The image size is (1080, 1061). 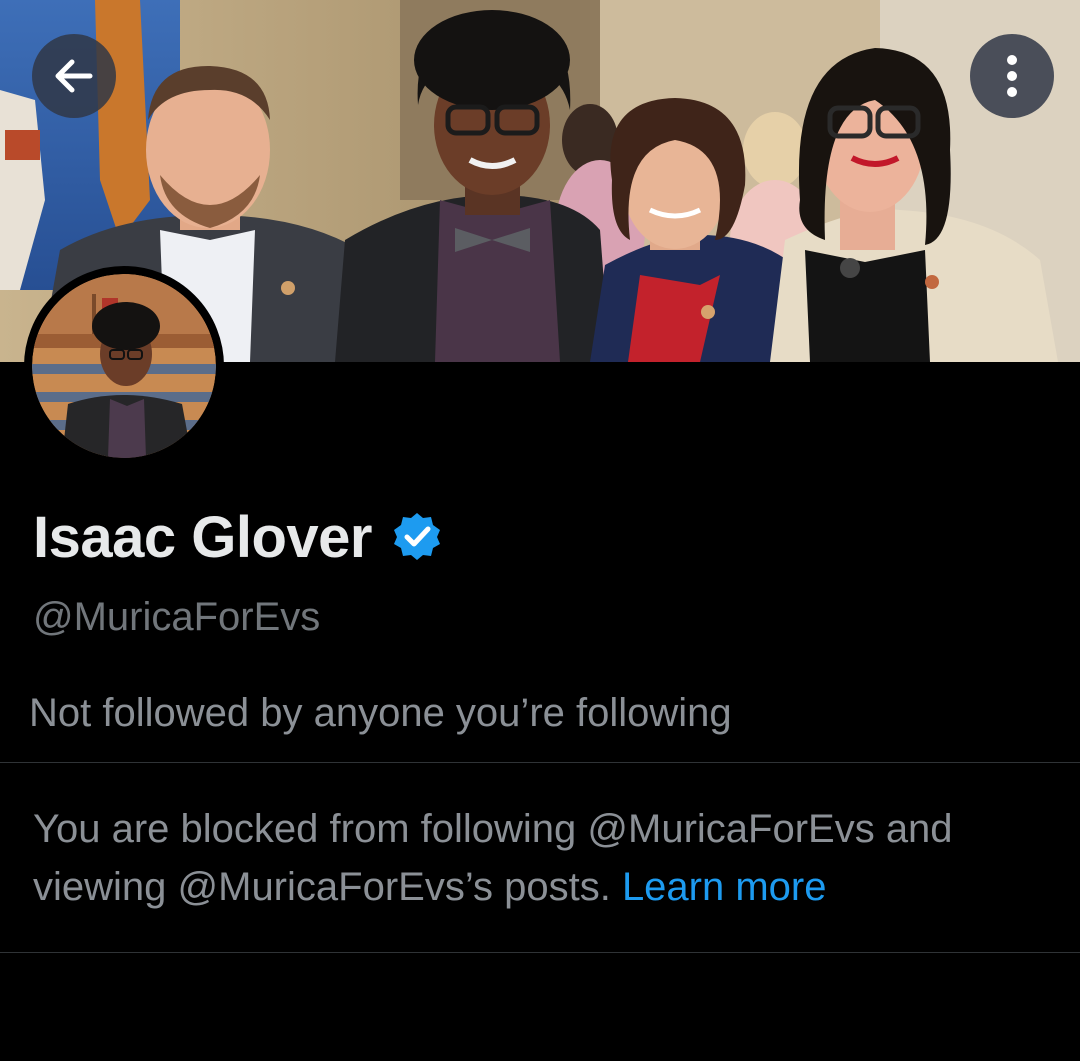 What do you see at coordinates (724, 887) in the screenshot?
I see `learn-more-link: Learn more` at bounding box center [724, 887].